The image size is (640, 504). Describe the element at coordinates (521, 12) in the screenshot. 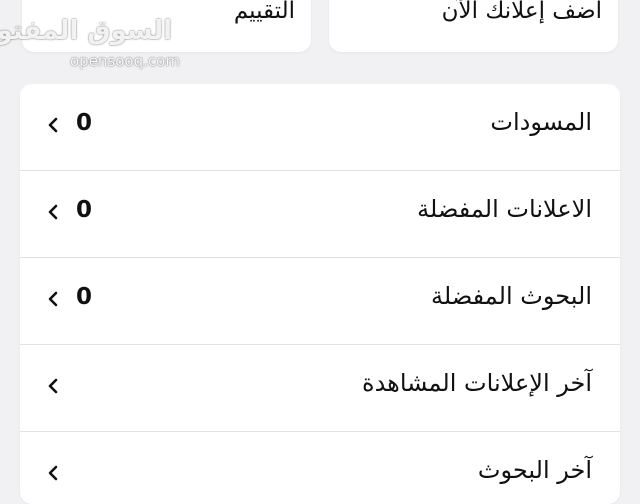

I see `post-ad-card-label: اضف إعلانك الآن` at that location.